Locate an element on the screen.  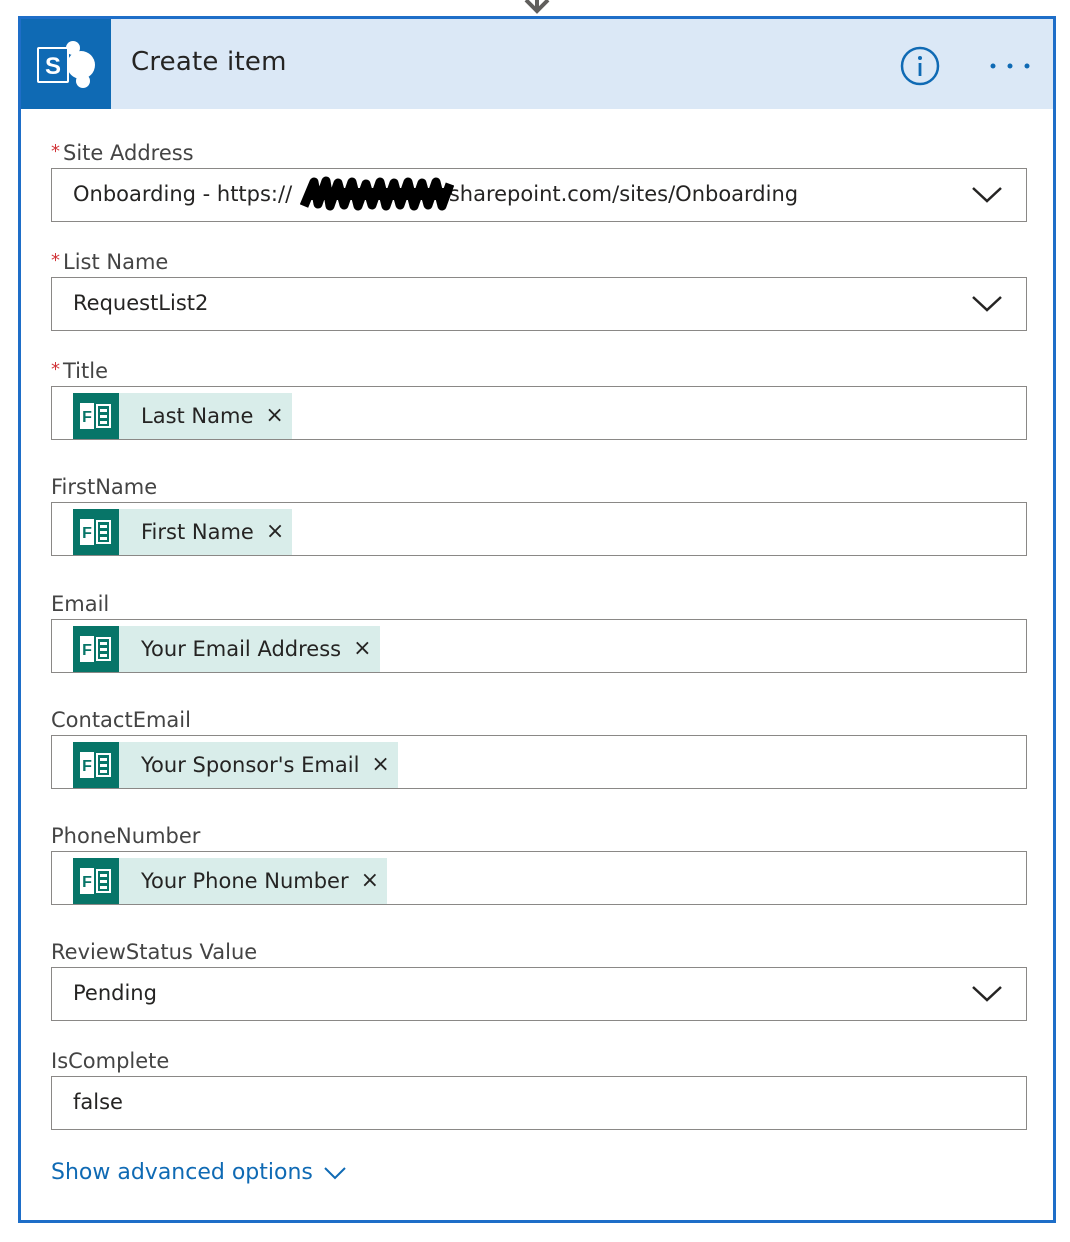
token-label: First Name is located at coordinates (197, 532).